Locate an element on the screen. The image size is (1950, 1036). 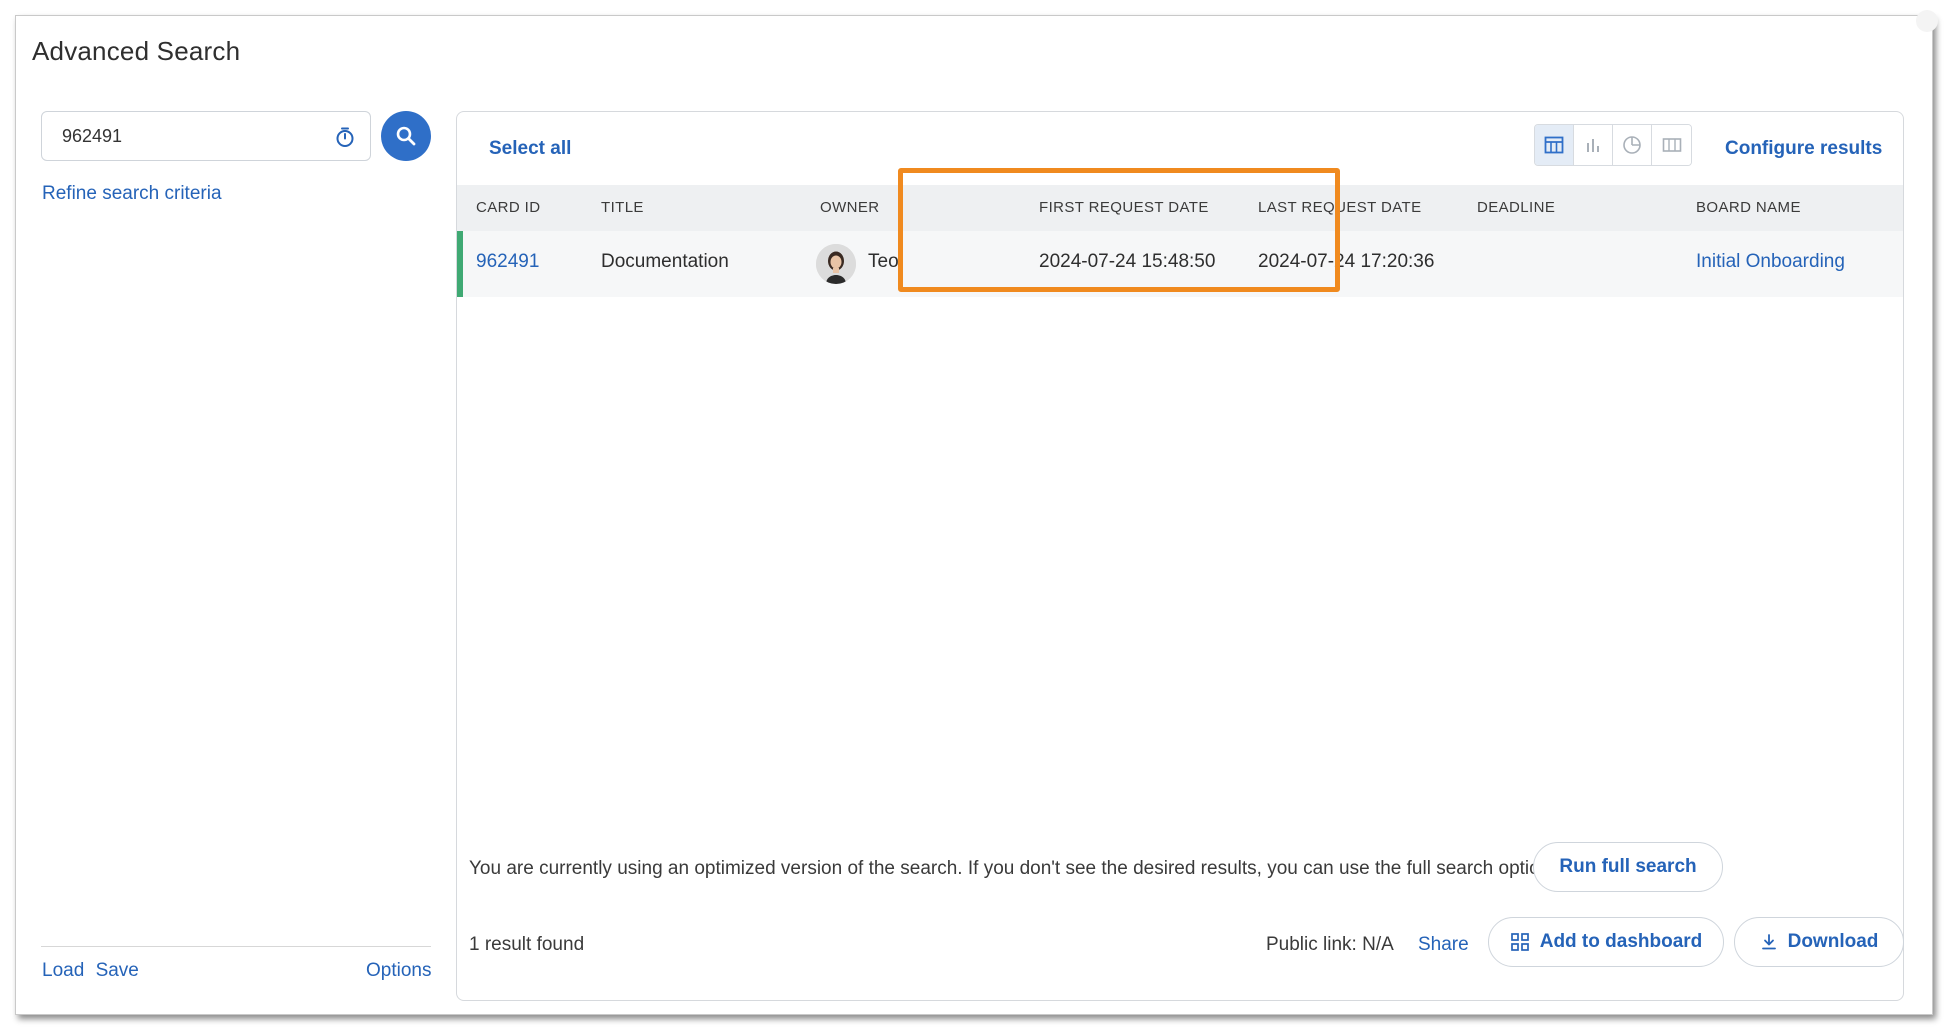
share-link: Share is located at coordinates (1443, 945).